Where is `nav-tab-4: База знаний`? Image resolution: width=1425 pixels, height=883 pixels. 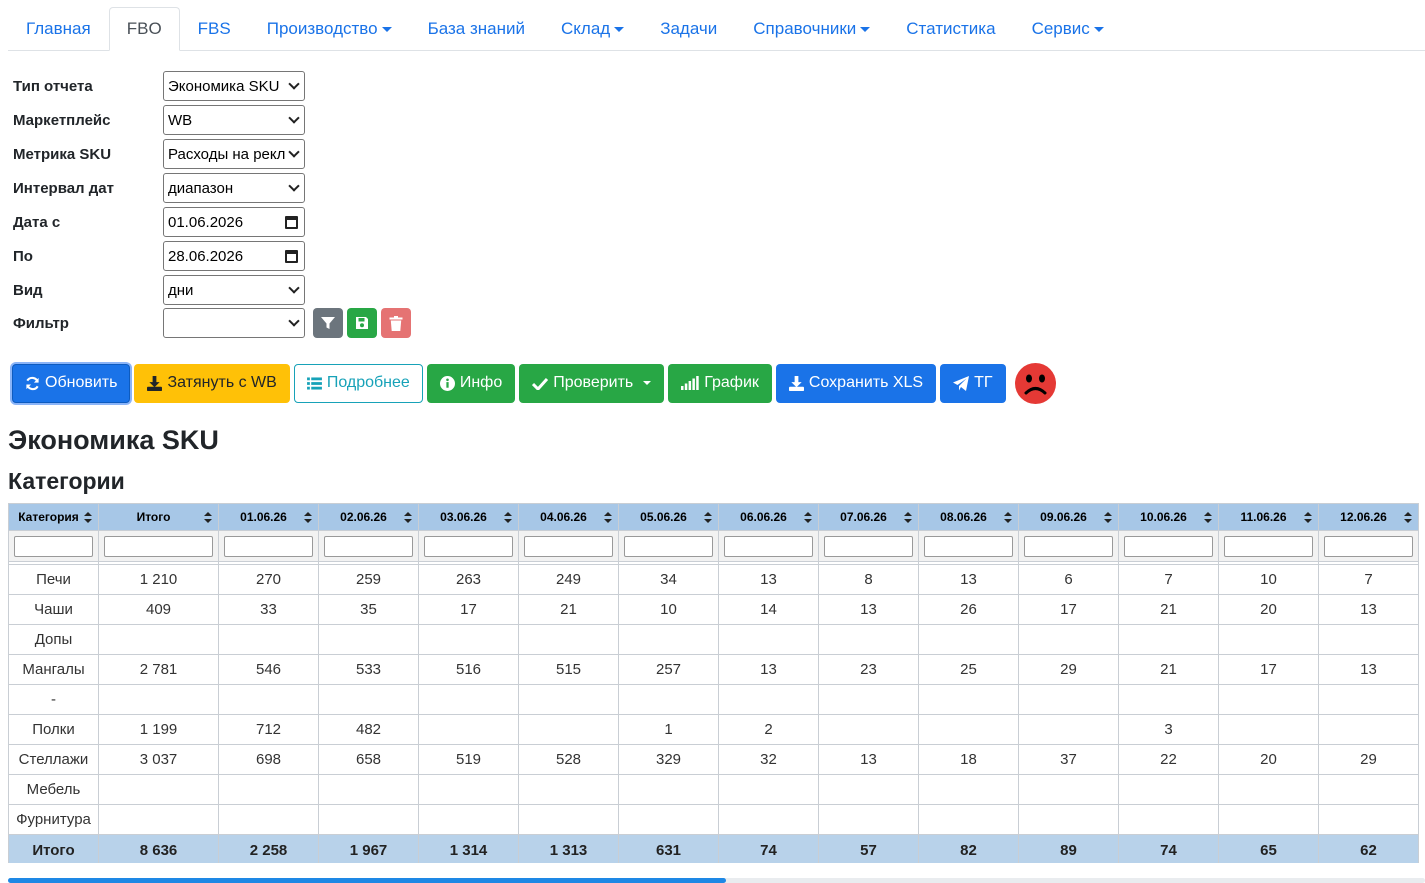
nav-tab-4: База знаний is located at coordinates (476, 29).